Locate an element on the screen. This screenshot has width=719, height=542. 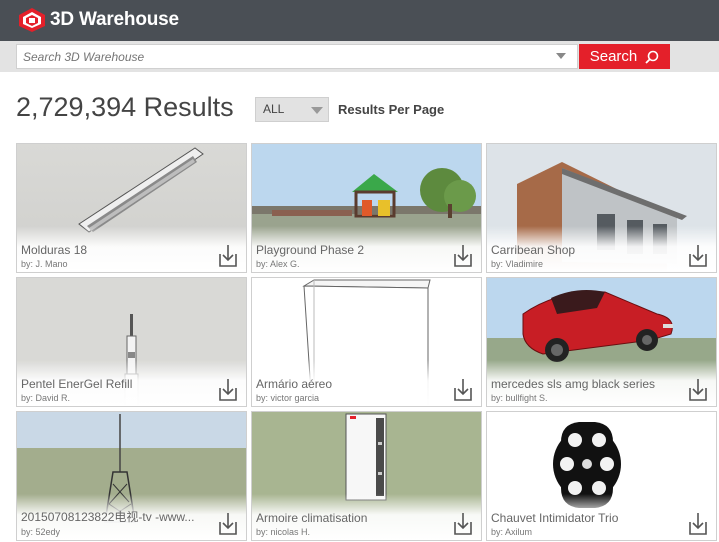
logo-text: 3D Warehouse is located at coordinates (114, 19).